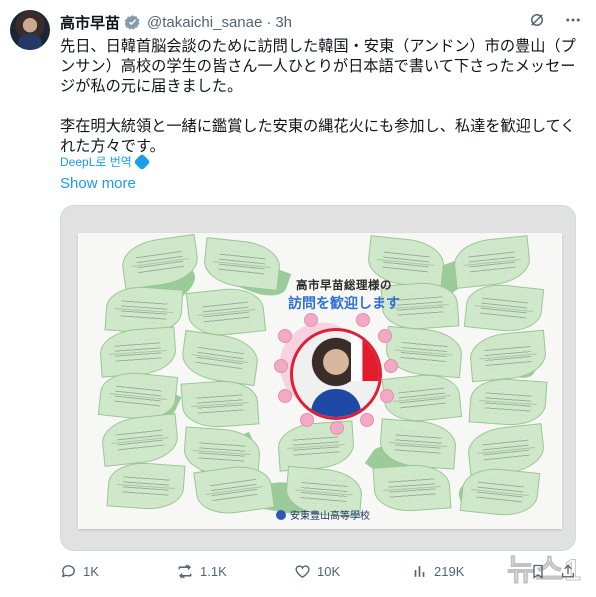 The width and height of the screenshot is (596, 597). I want to click on verified-badge-icon, so click(132, 22).